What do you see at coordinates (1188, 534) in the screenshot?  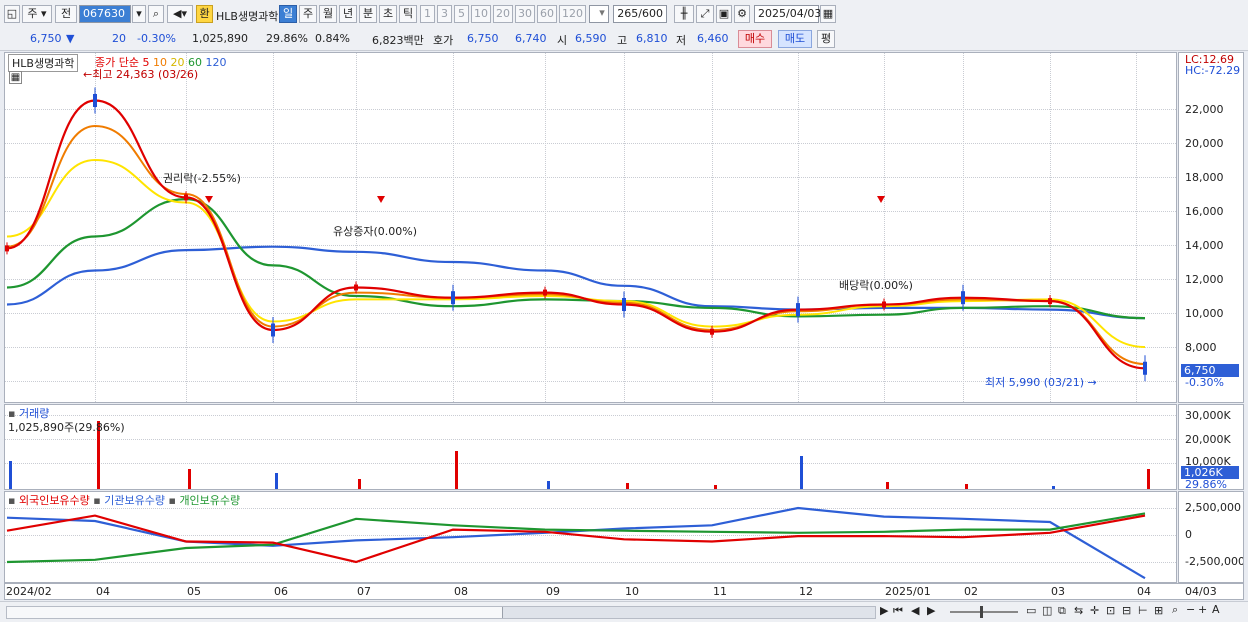 I see `hold-y-tick: 0` at bounding box center [1188, 534].